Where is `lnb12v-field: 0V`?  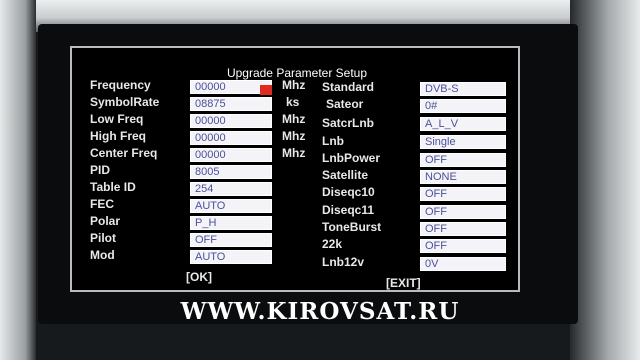
lnb12v-field: 0V is located at coordinates (463, 264).